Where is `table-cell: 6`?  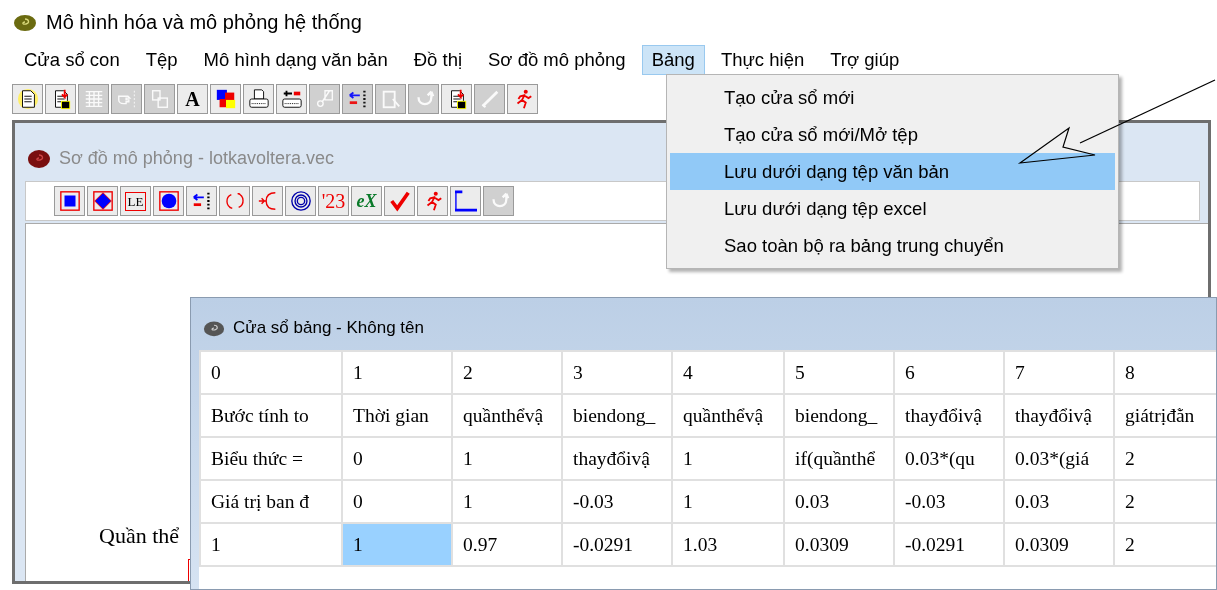 table-cell: 6 is located at coordinates (949, 372).